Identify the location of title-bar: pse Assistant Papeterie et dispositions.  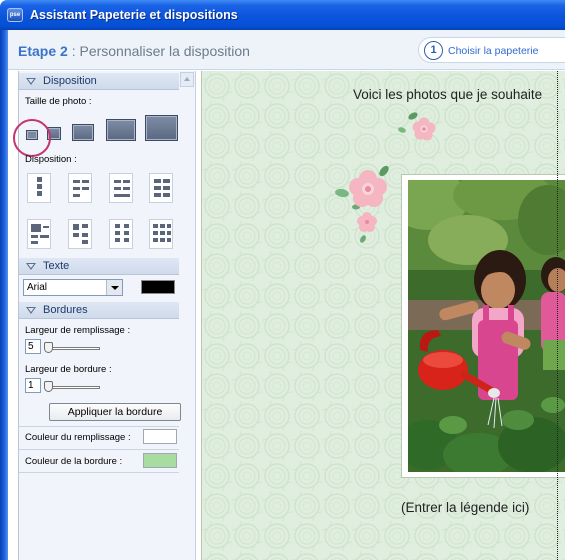
(282, 15).